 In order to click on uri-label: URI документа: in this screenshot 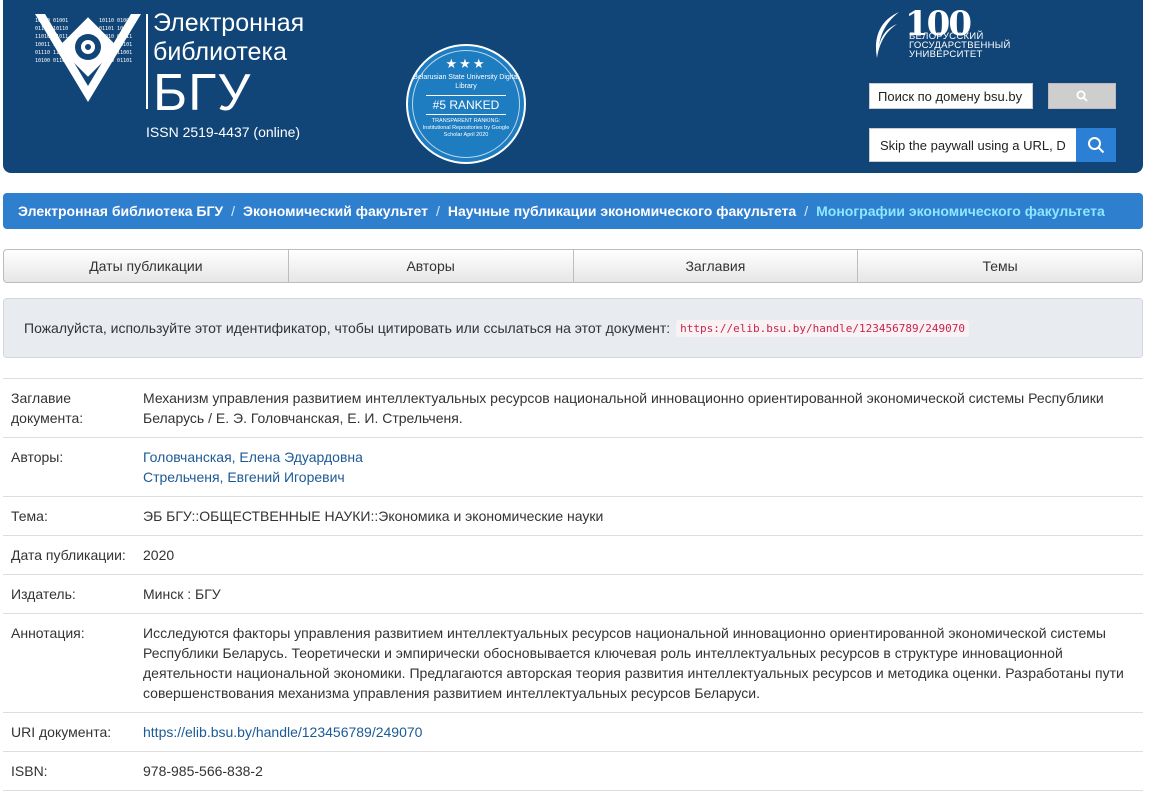, I will do `click(69, 732)`.